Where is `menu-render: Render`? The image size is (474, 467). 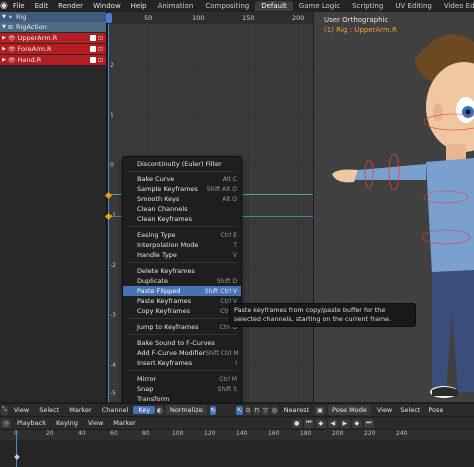 menu-render: Render is located at coordinates (70, 6).